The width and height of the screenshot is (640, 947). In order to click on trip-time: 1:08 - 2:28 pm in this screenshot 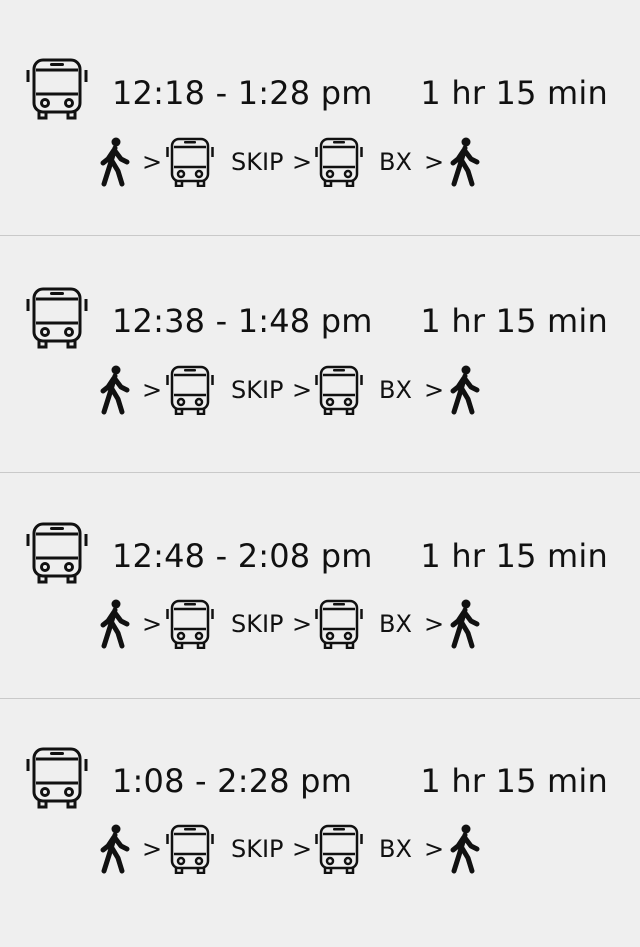, I will do `click(232, 781)`.